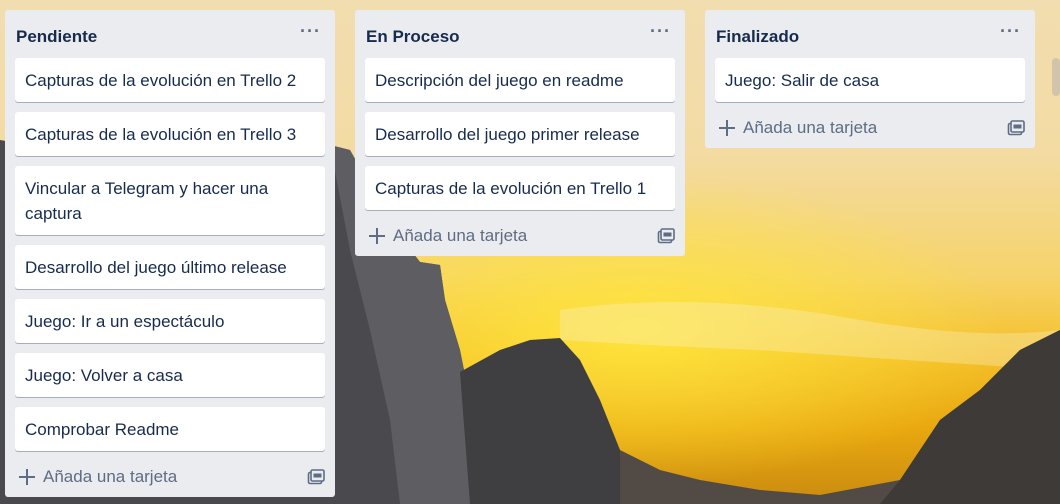 This screenshot has height=504, width=1060. What do you see at coordinates (56, 34) in the screenshot?
I see `list-title: Pendiente` at bounding box center [56, 34].